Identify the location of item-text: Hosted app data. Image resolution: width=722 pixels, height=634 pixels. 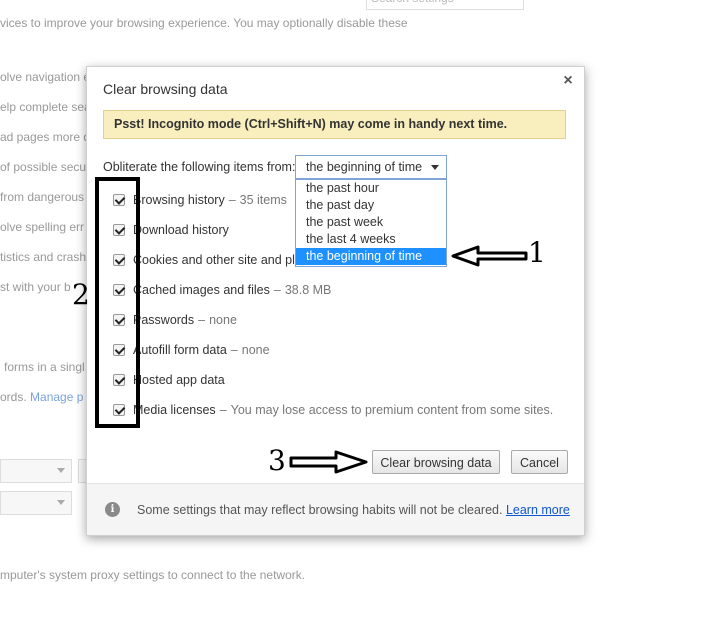
(179, 380).